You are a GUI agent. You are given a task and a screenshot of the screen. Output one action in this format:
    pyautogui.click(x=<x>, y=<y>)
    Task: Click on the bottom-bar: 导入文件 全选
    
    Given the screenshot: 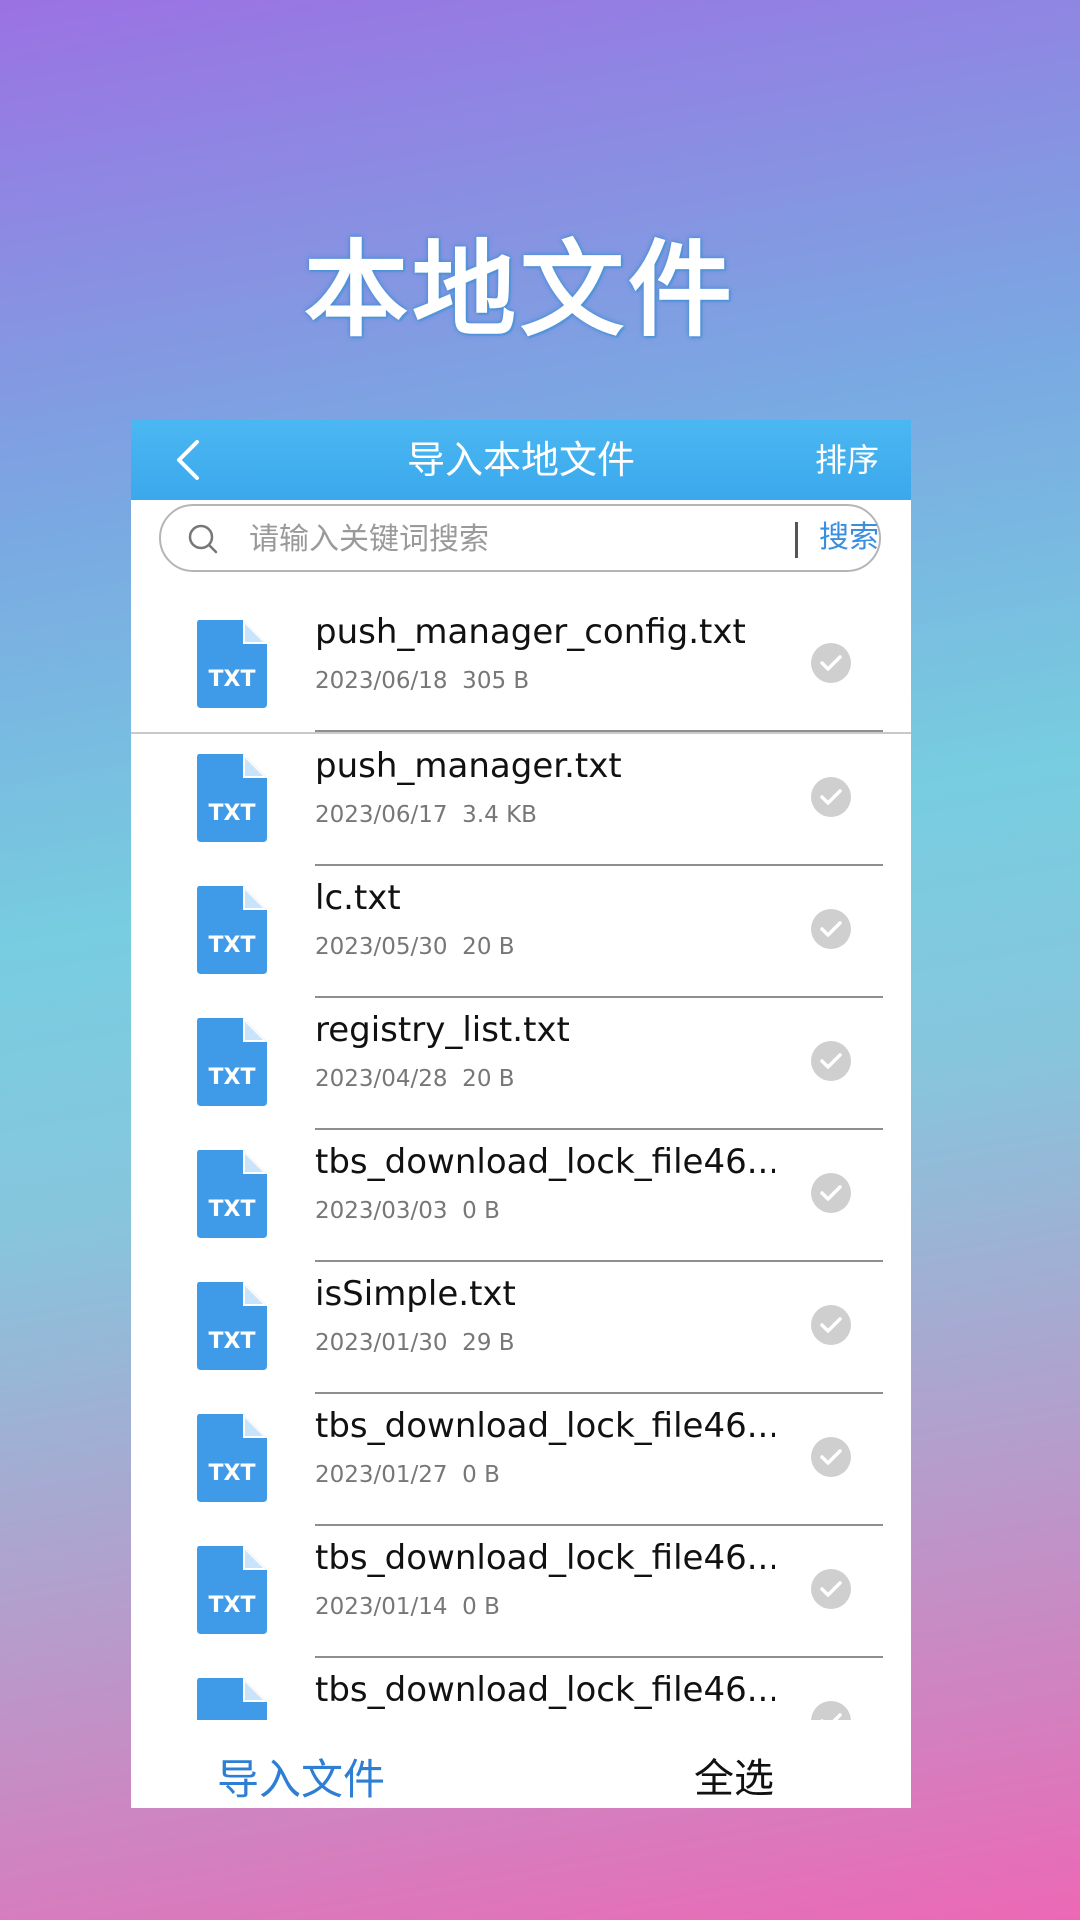 What is the action you would take?
    pyautogui.click(x=521, y=1764)
    